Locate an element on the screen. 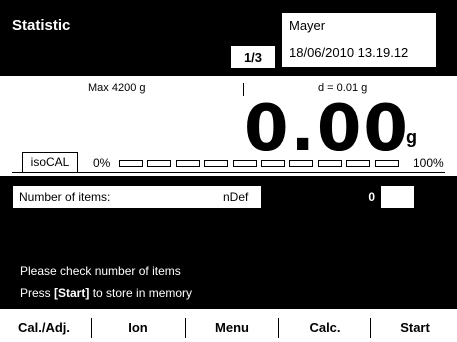  cal-adj-softkey: Cal./Adj. is located at coordinates (44, 327).